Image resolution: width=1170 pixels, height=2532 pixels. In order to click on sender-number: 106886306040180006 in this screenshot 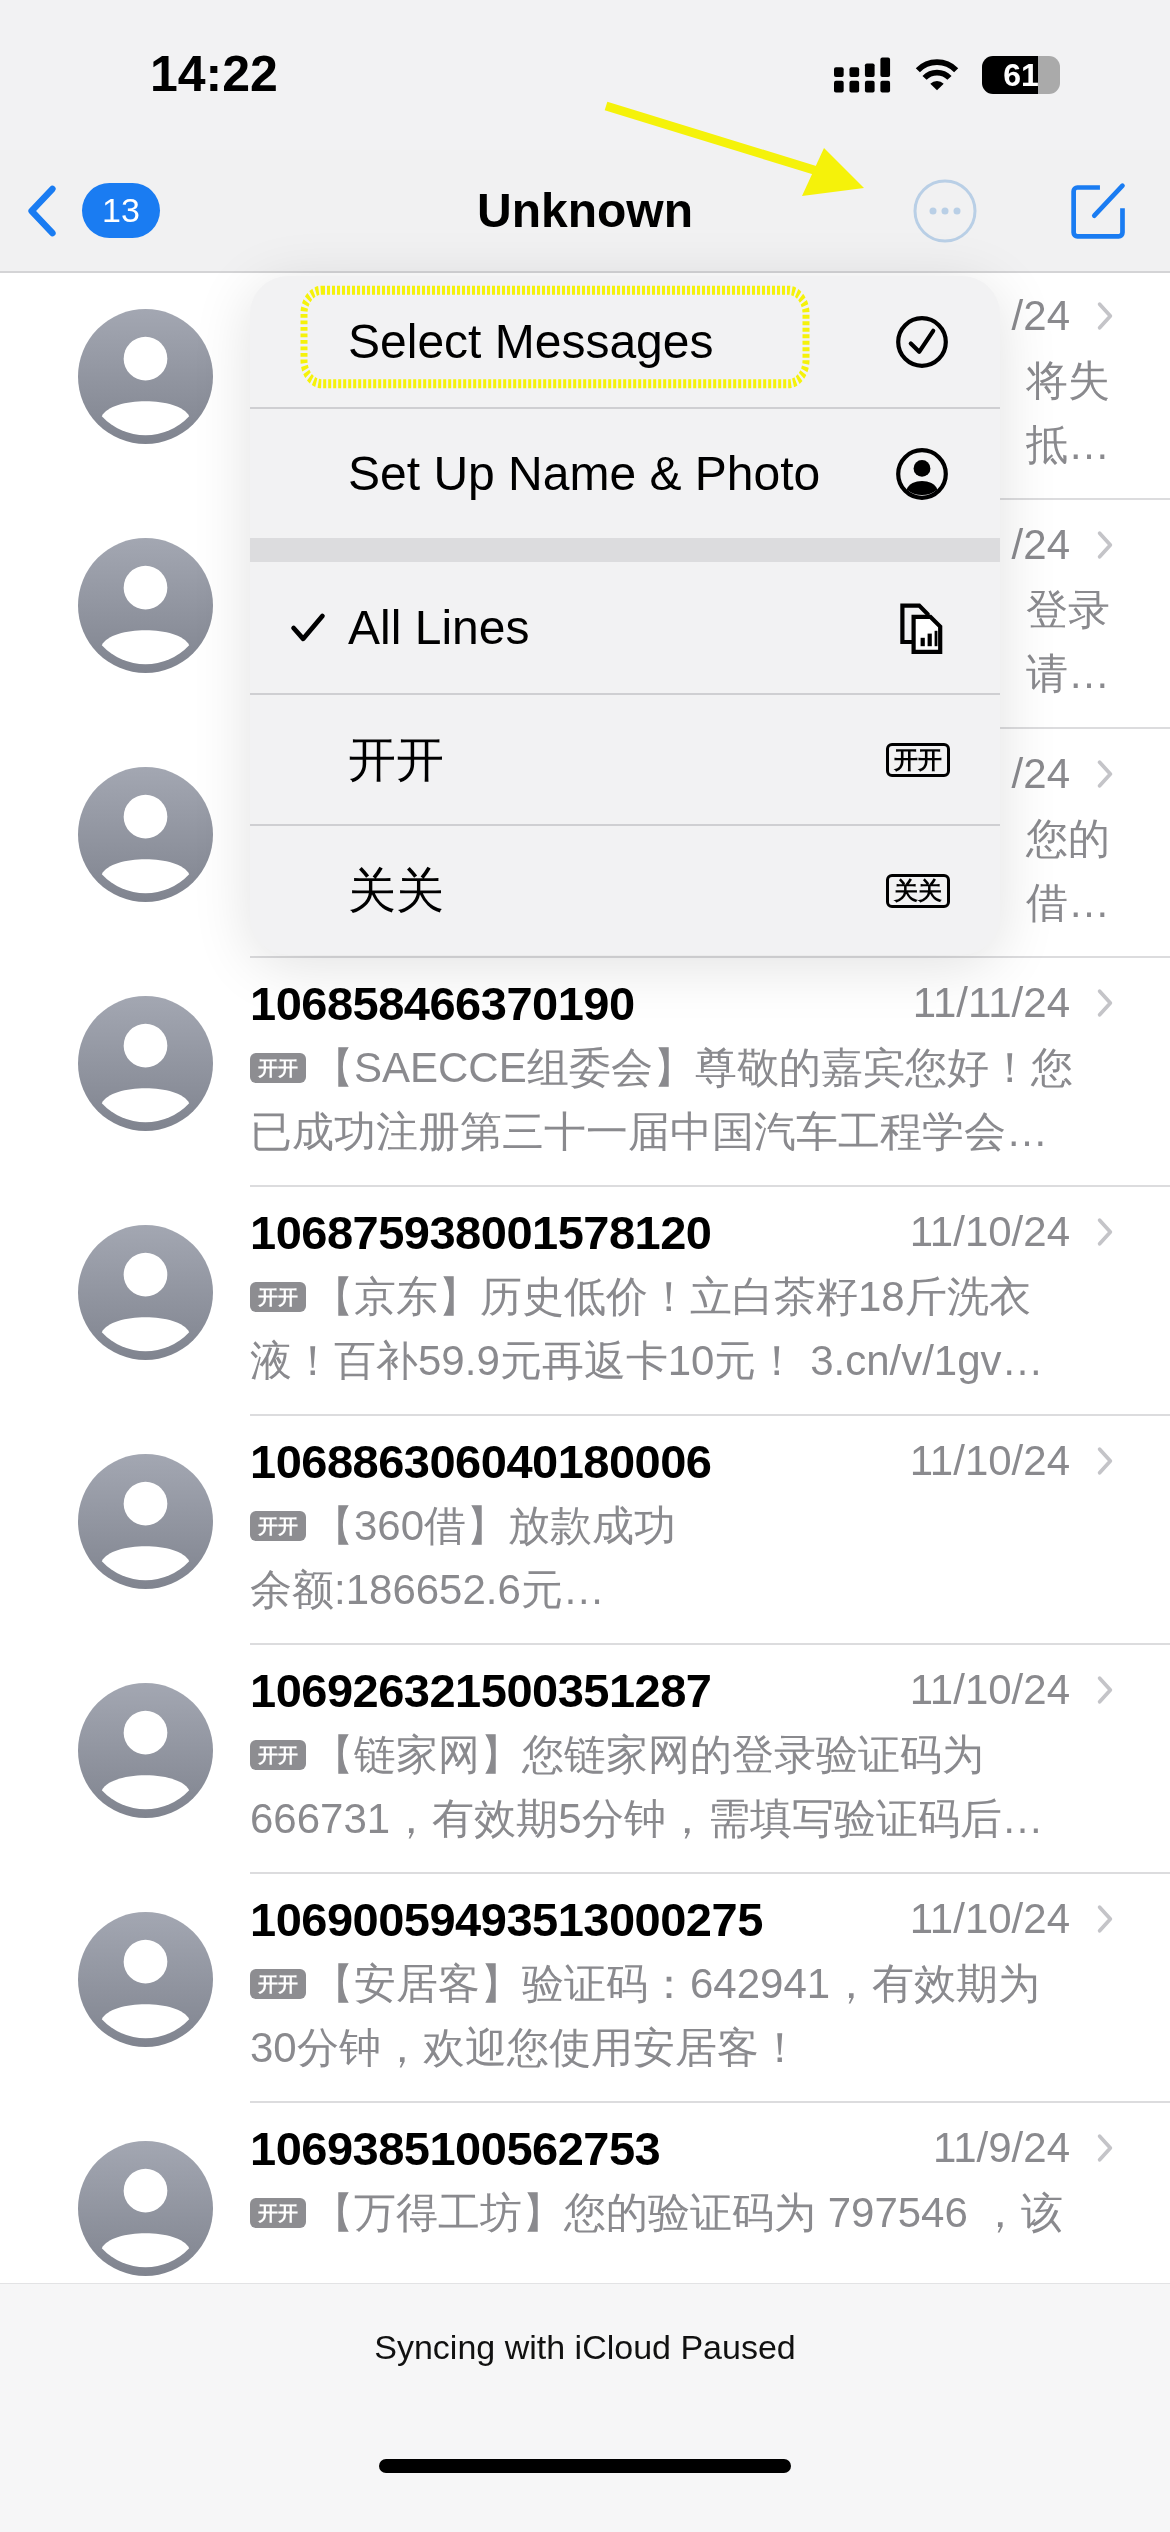, I will do `click(481, 1461)`.